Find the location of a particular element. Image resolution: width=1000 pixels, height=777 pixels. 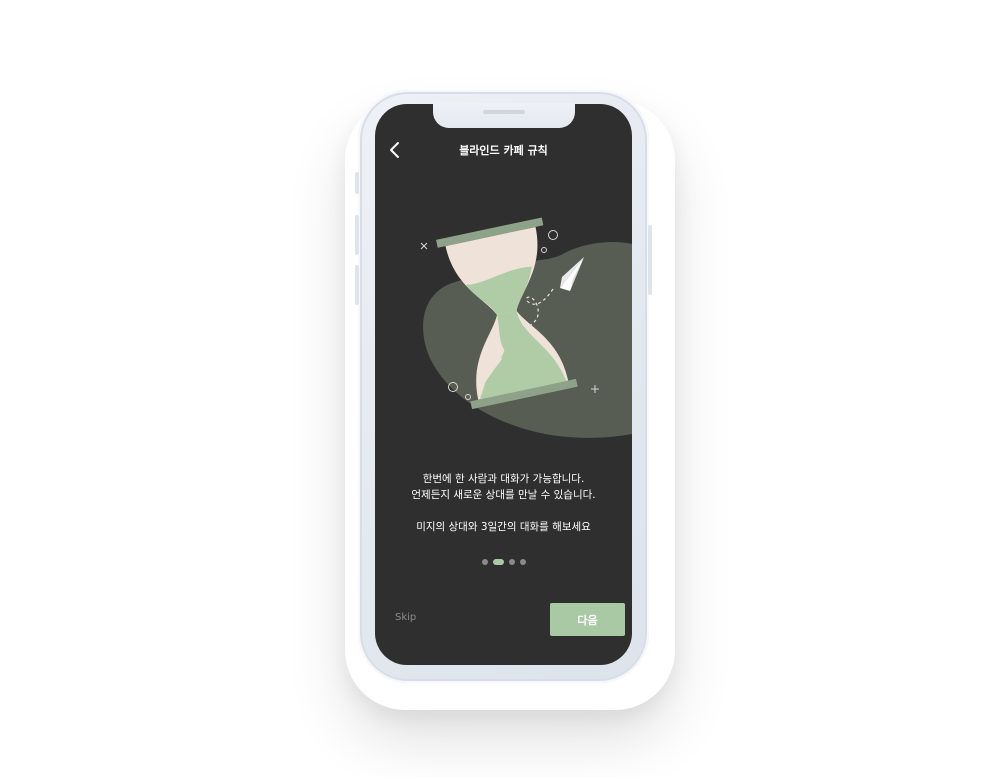

onboarding-description-line-3: 미지의 상대와 3일간의 대화를 해보세요 is located at coordinates (503, 527).